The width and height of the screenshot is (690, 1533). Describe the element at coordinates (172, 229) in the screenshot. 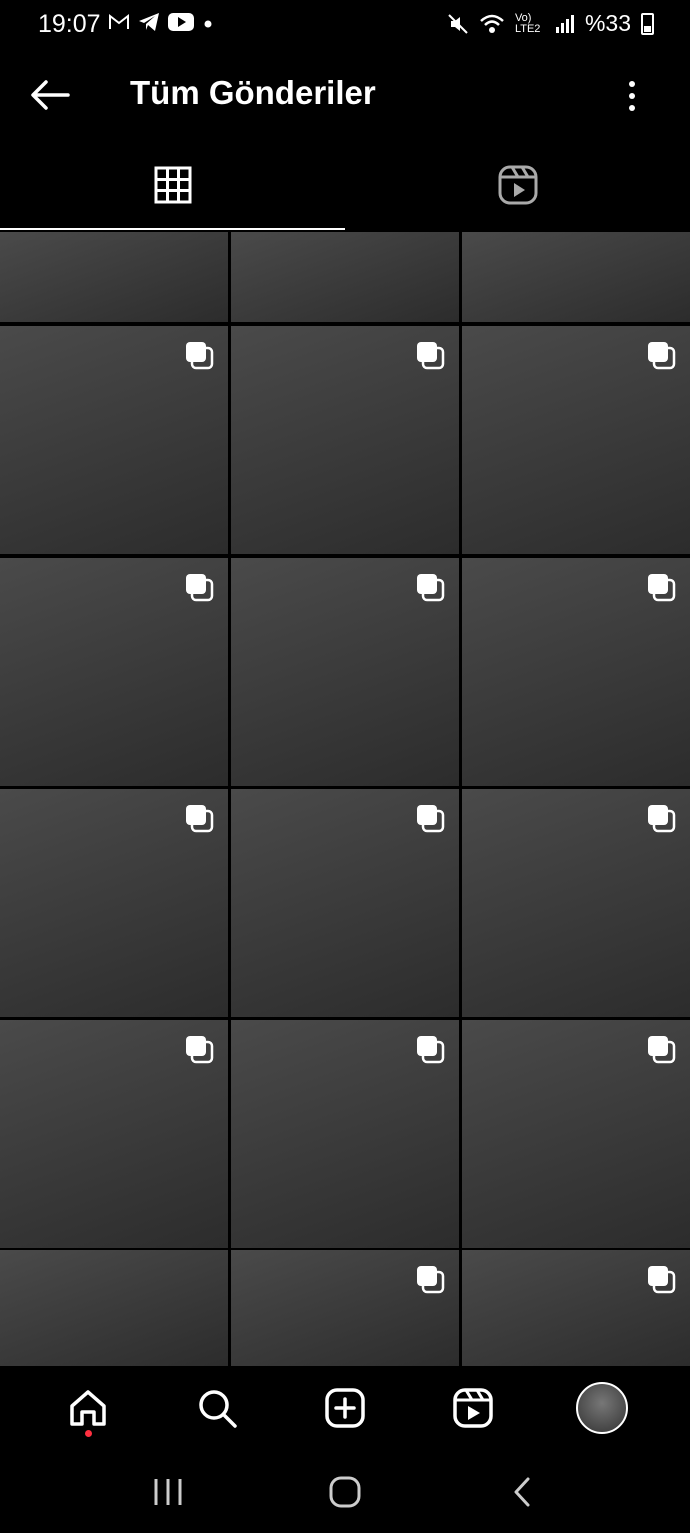

I see `active-tab-indicator` at that location.